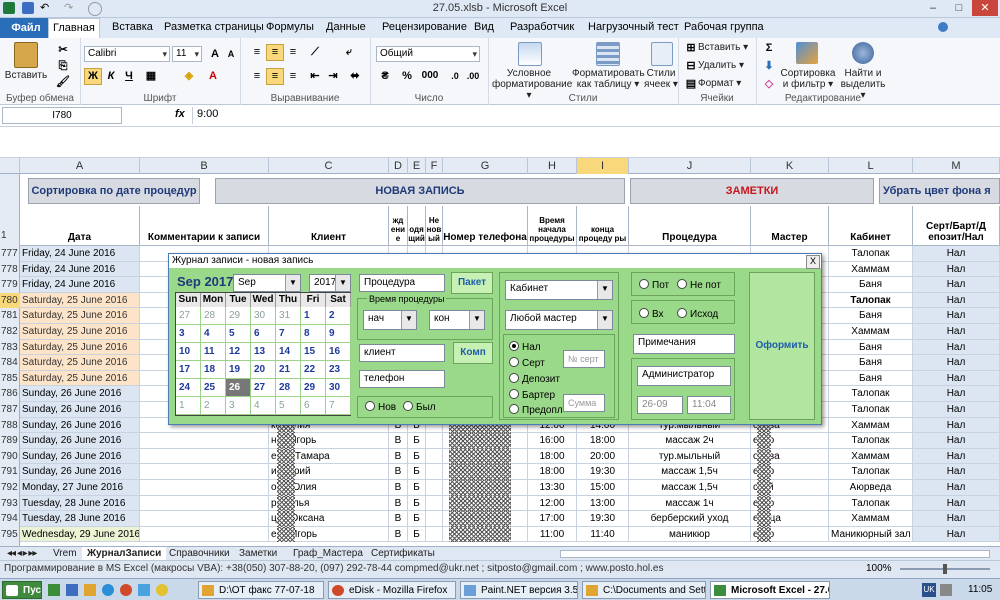  I want to click on row-header: 792, so click(10, 488).